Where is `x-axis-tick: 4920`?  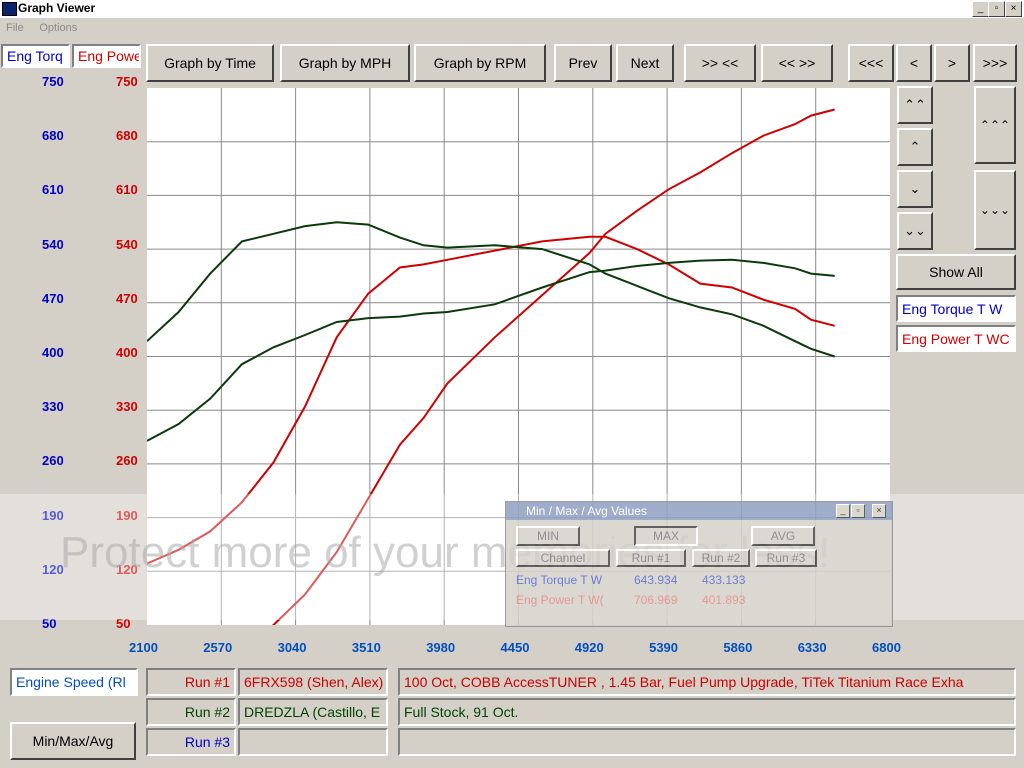
x-axis-tick: 4920 is located at coordinates (589, 647).